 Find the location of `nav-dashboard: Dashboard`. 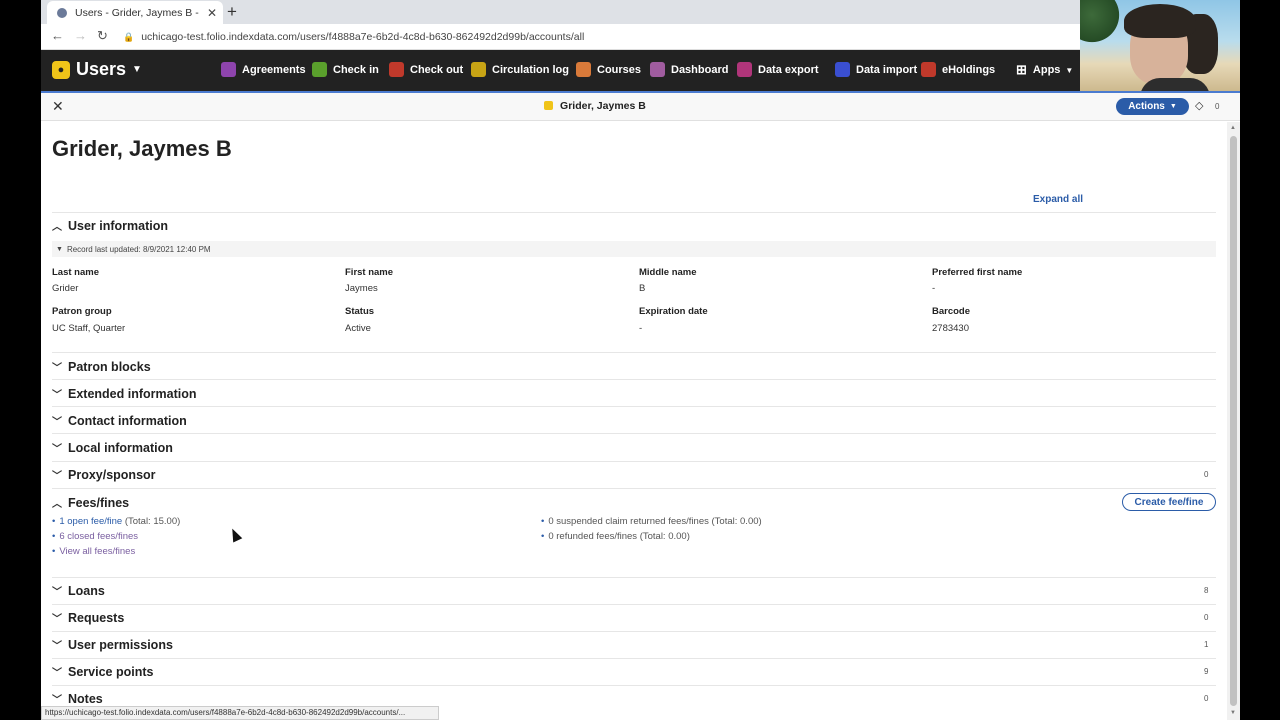

nav-dashboard: Dashboard is located at coordinates (689, 69).